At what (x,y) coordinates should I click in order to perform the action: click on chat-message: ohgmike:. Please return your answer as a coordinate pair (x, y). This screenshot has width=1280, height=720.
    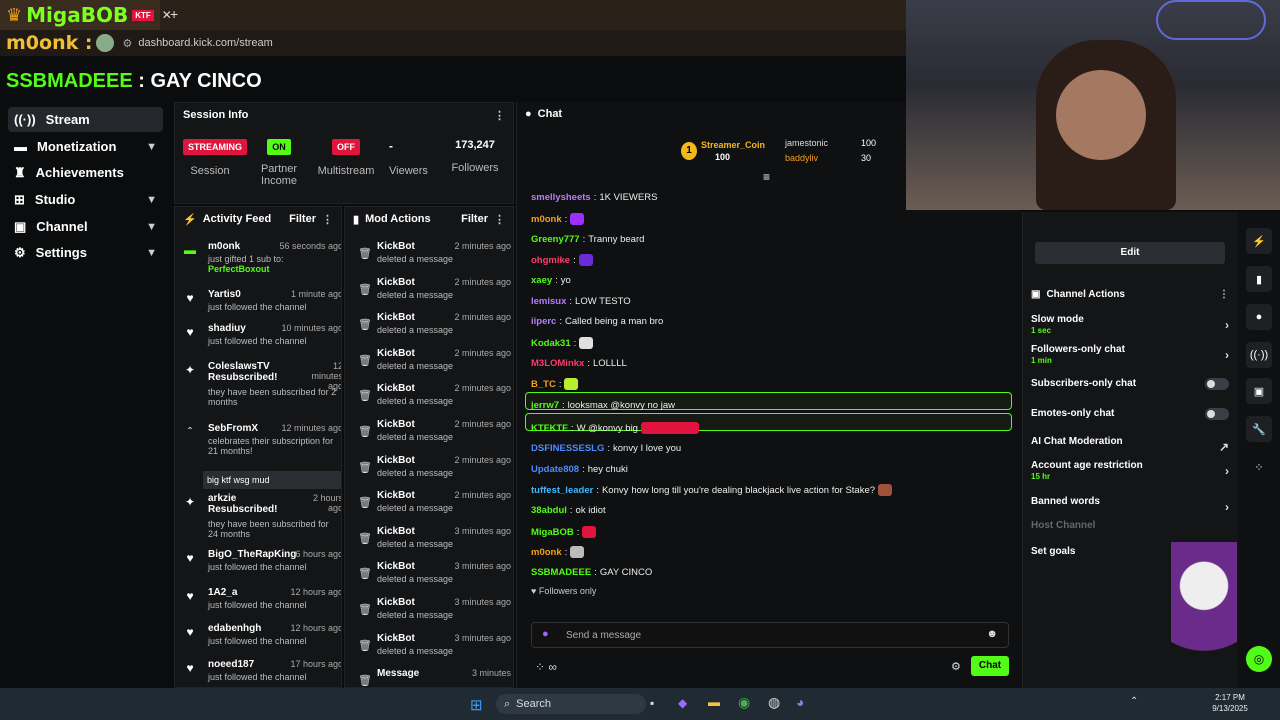
    Looking at the image, I should click on (562, 260).